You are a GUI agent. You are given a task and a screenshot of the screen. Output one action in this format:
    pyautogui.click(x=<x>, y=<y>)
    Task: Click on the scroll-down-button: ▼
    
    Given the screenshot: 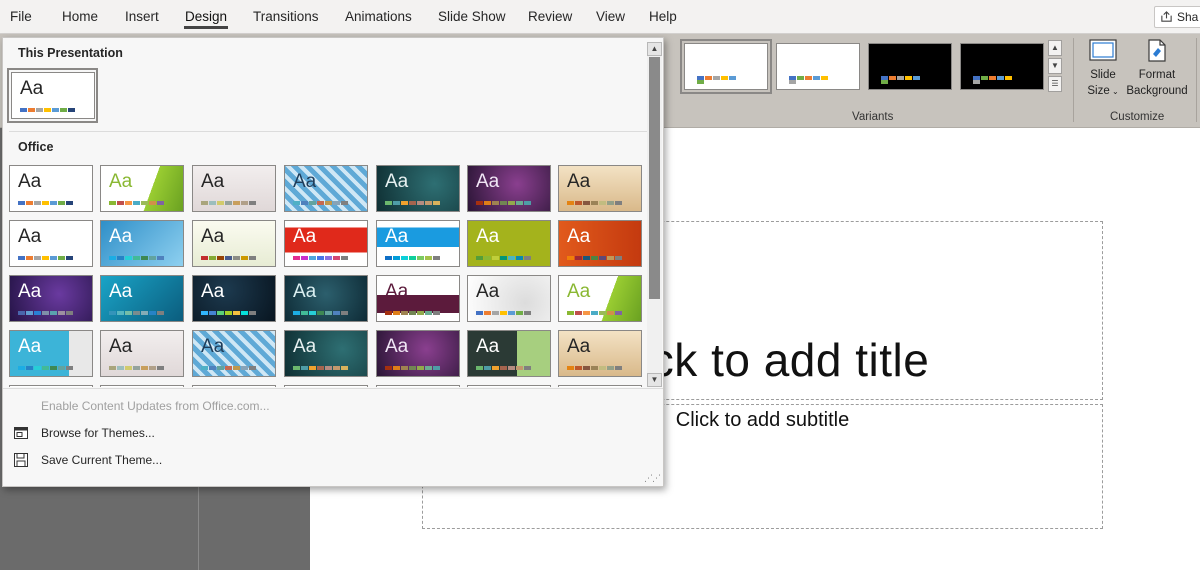 What is the action you would take?
    pyautogui.click(x=654, y=380)
    